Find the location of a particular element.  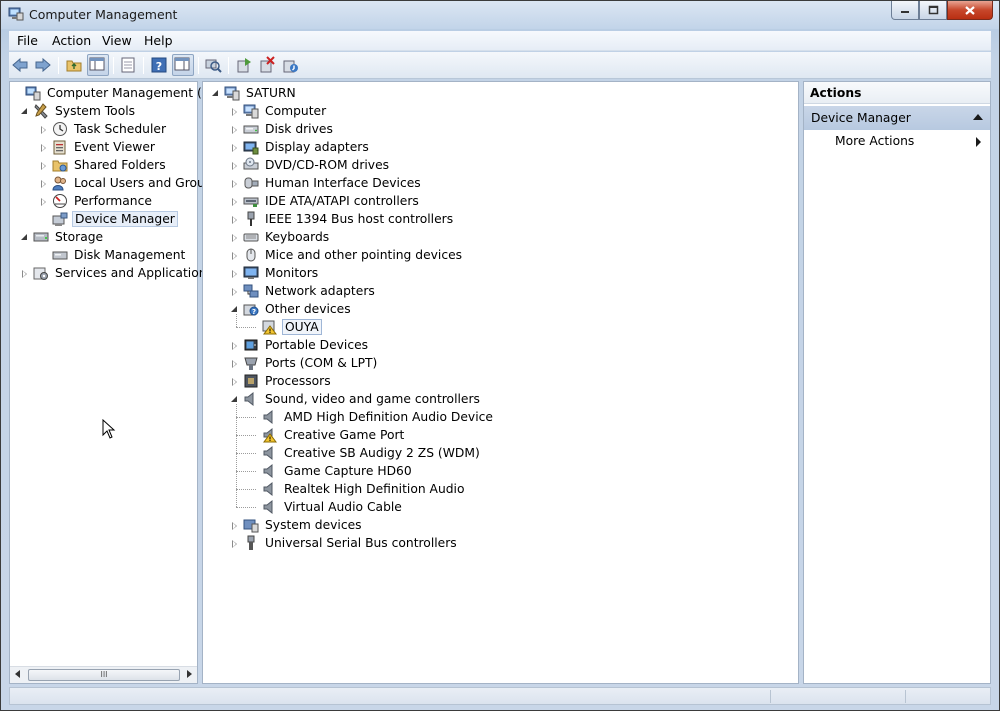

computer-management-icon is located at coordinates (33, 93).